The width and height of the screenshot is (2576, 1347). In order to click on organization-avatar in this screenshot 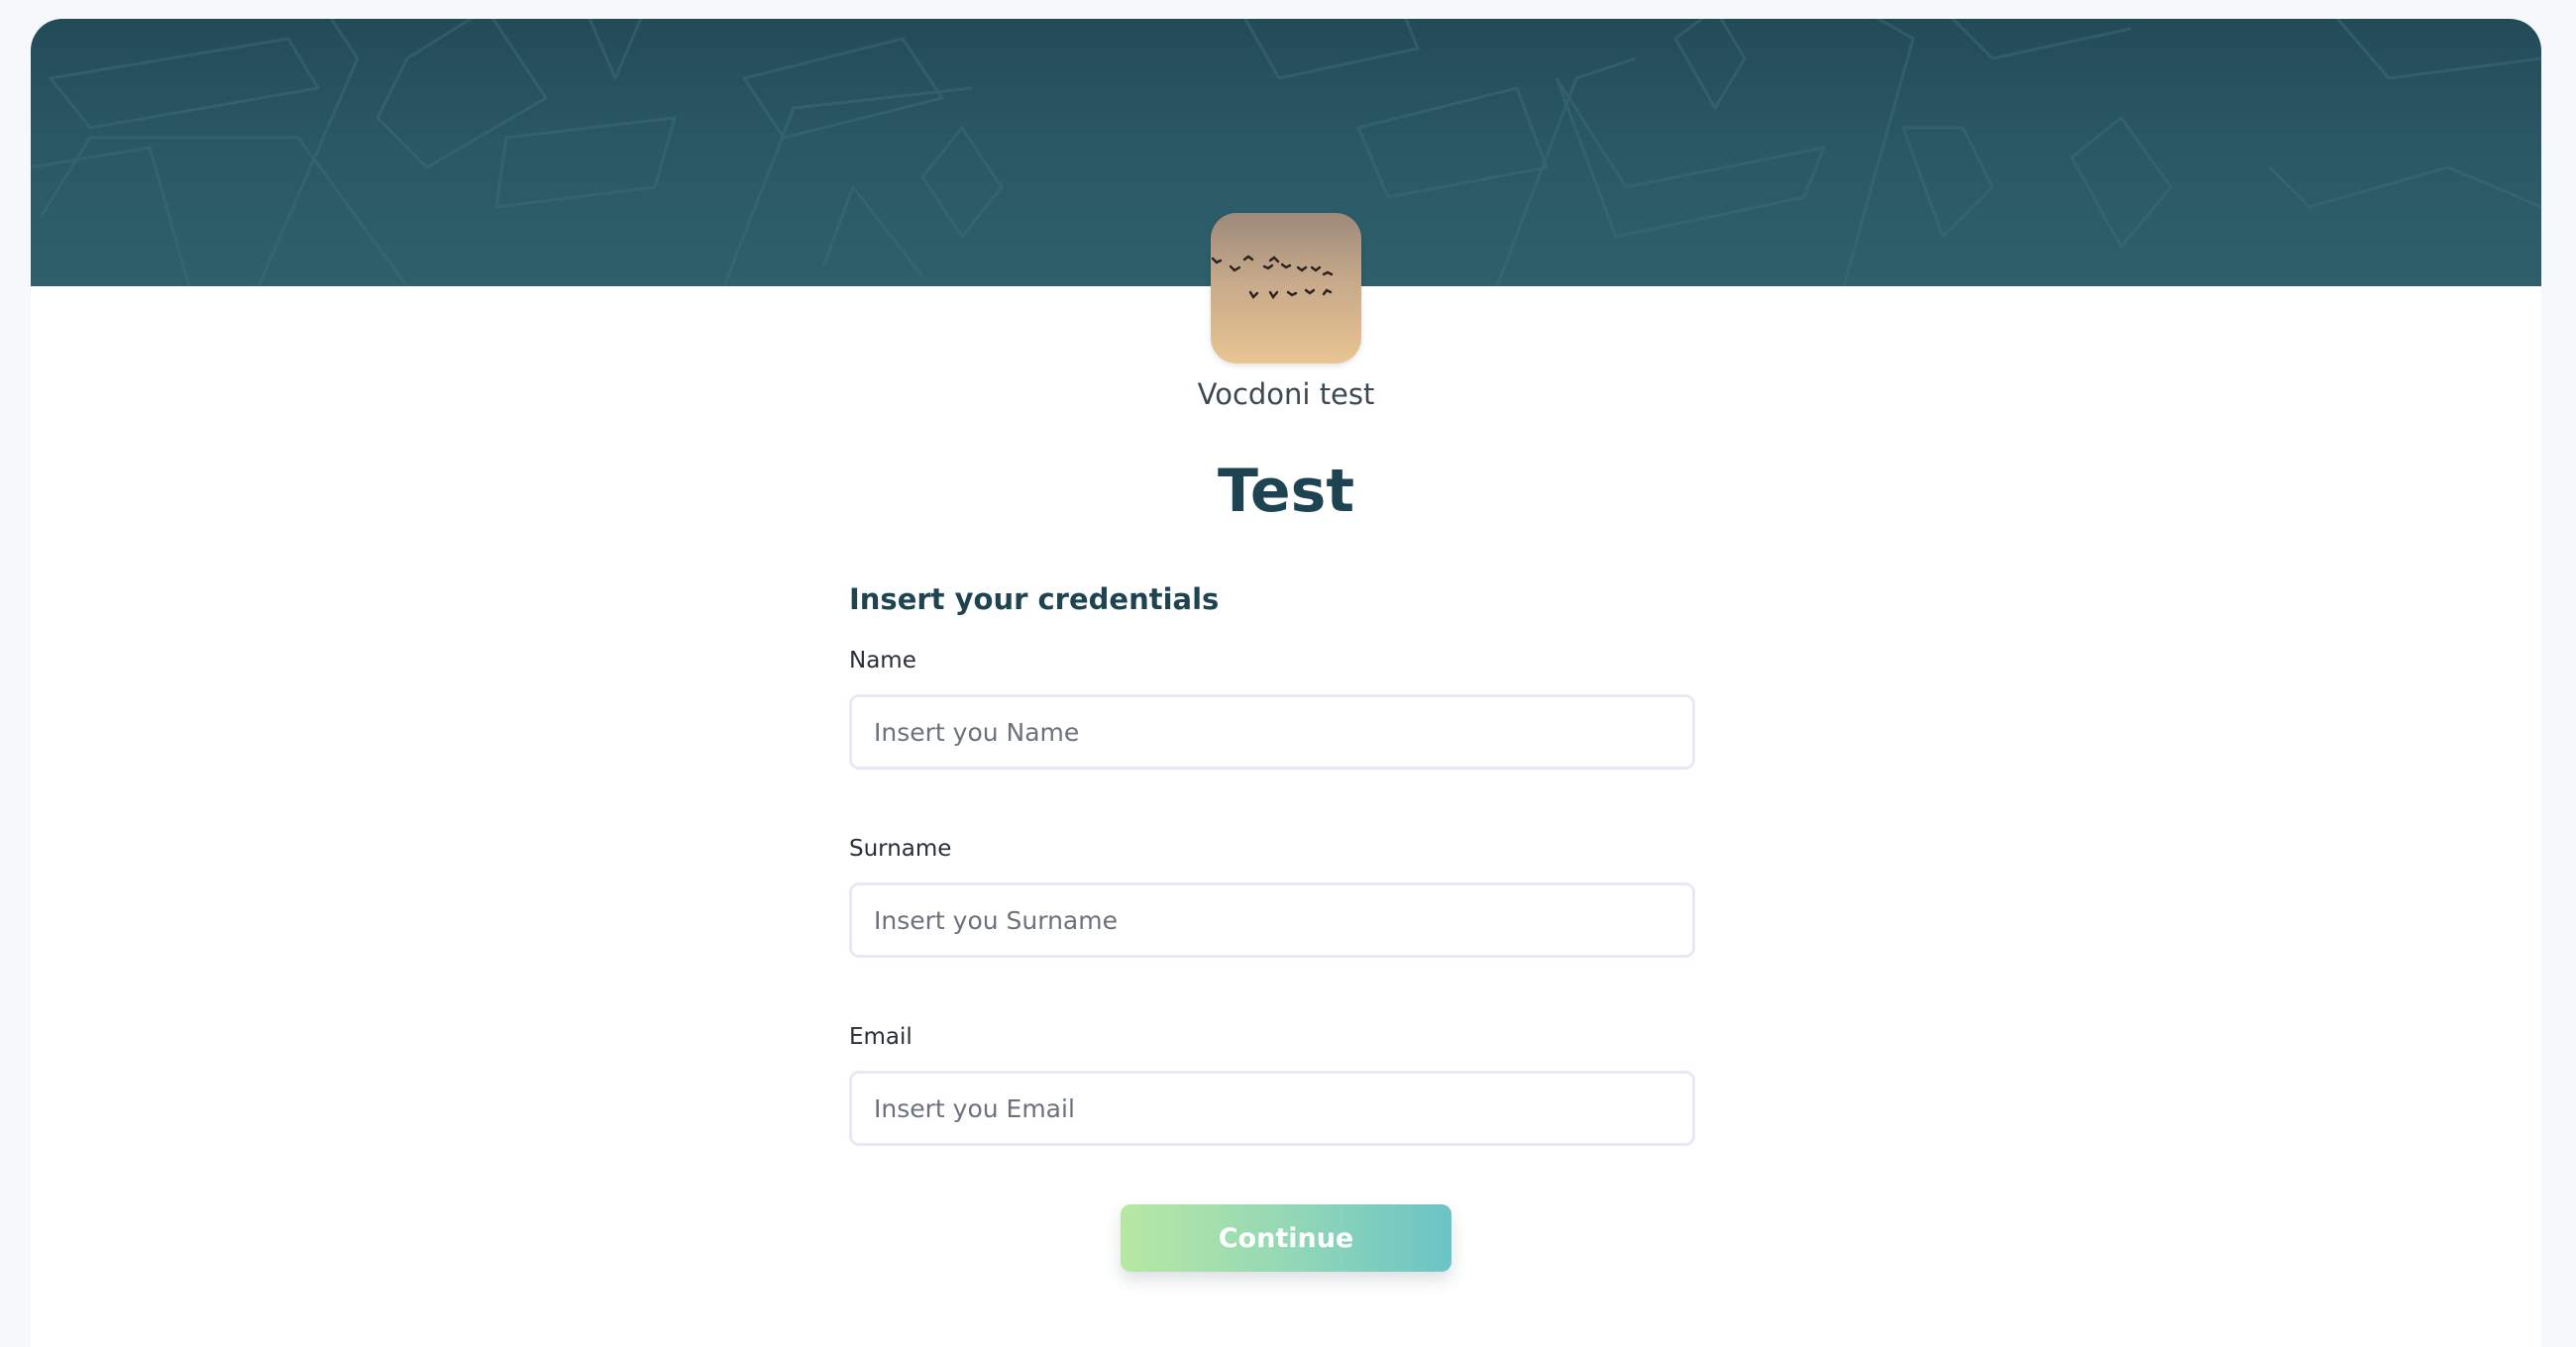, I will do `click(1286, 288)`.